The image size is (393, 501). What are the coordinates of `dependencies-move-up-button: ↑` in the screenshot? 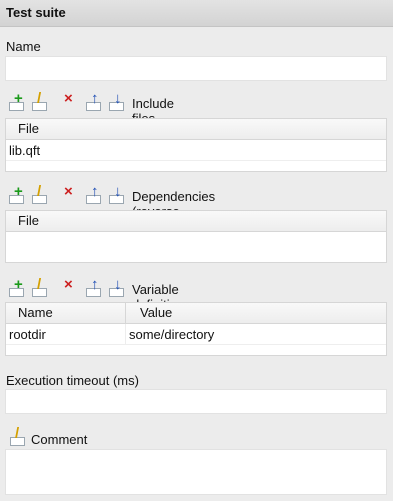 It's located at (94, 194).